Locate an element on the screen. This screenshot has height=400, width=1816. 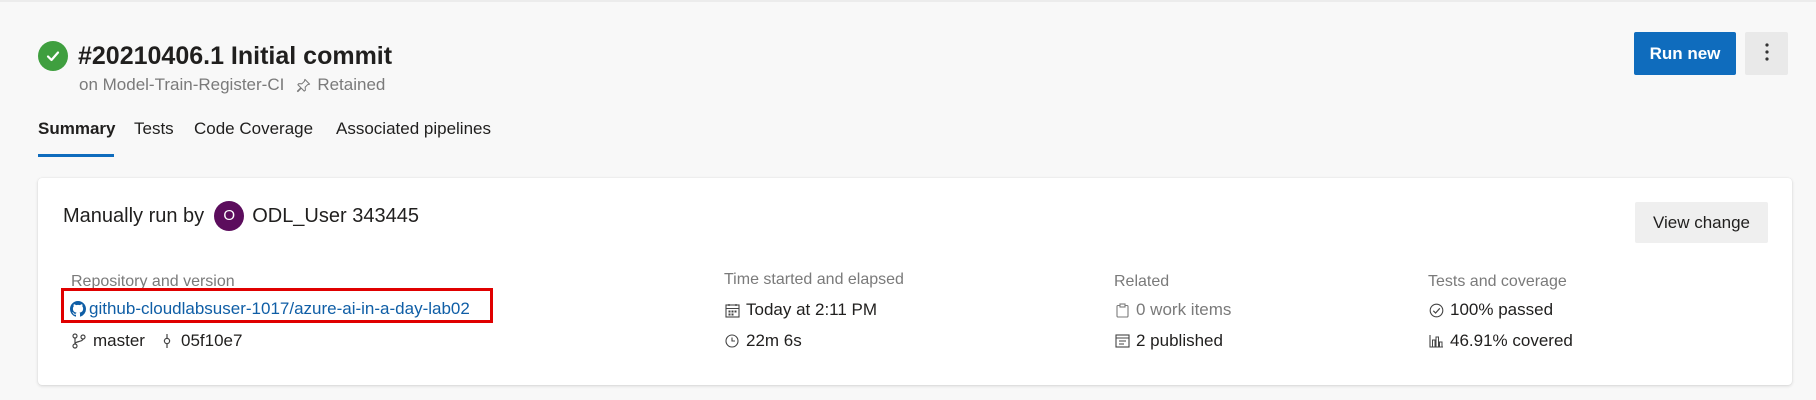
manual-run-info: Manually run by O ODL_User 343445 is located at coordinates (241, 216).